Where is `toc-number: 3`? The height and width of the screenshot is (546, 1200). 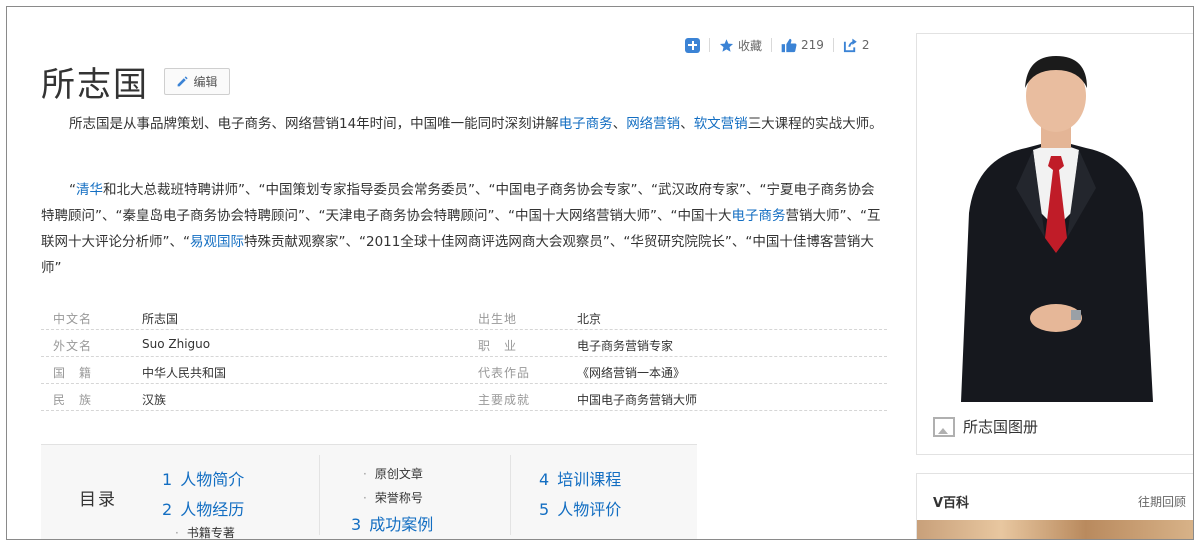 toc-number: 3 is located at coordinates (356, 524).